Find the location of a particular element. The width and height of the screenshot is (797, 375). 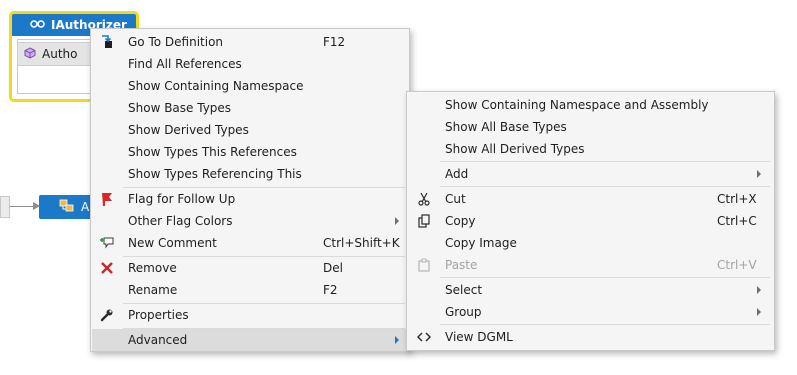

menu-item-label: Copy Image is located at coordinates (481, 243).